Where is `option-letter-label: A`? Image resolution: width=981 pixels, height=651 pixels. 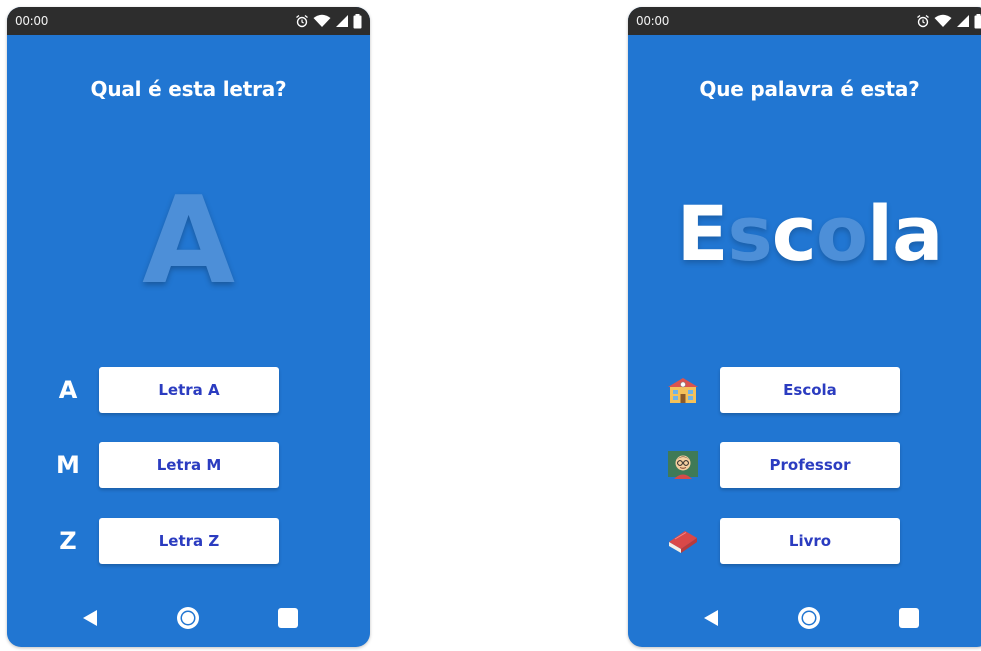 option-letter-label: A is located at coordinates (68, 390).